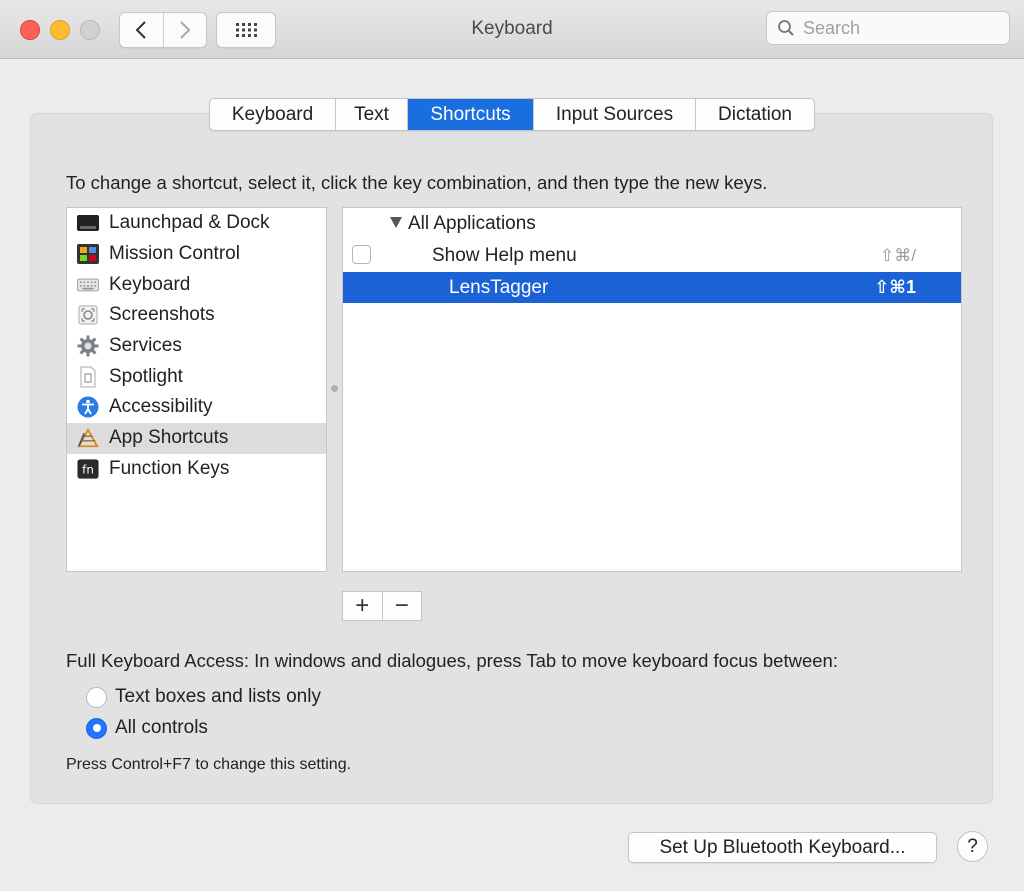 This screenshot has width=1024, height=891. I want to click on title-bar: Keyboard, so click(512, 29).